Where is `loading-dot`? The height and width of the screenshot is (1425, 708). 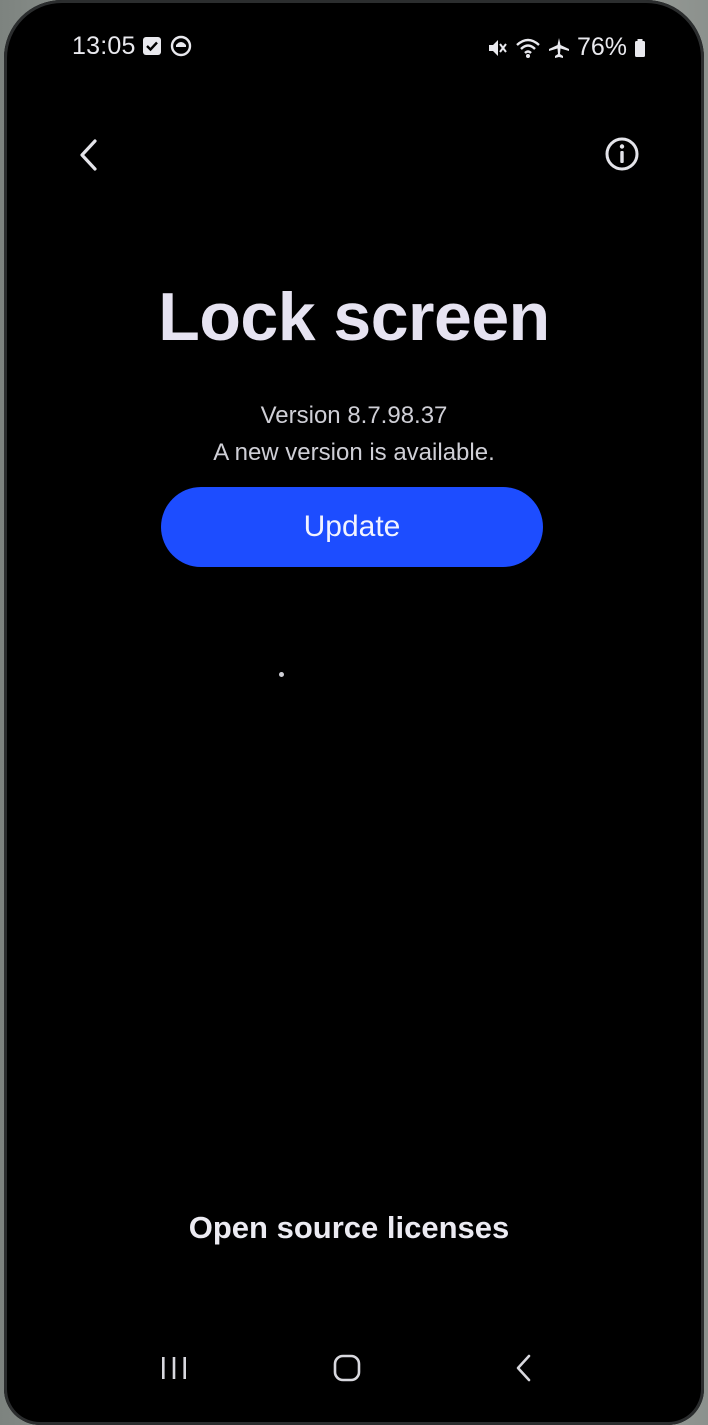
loading-dot is located at coordinates (281, 674).